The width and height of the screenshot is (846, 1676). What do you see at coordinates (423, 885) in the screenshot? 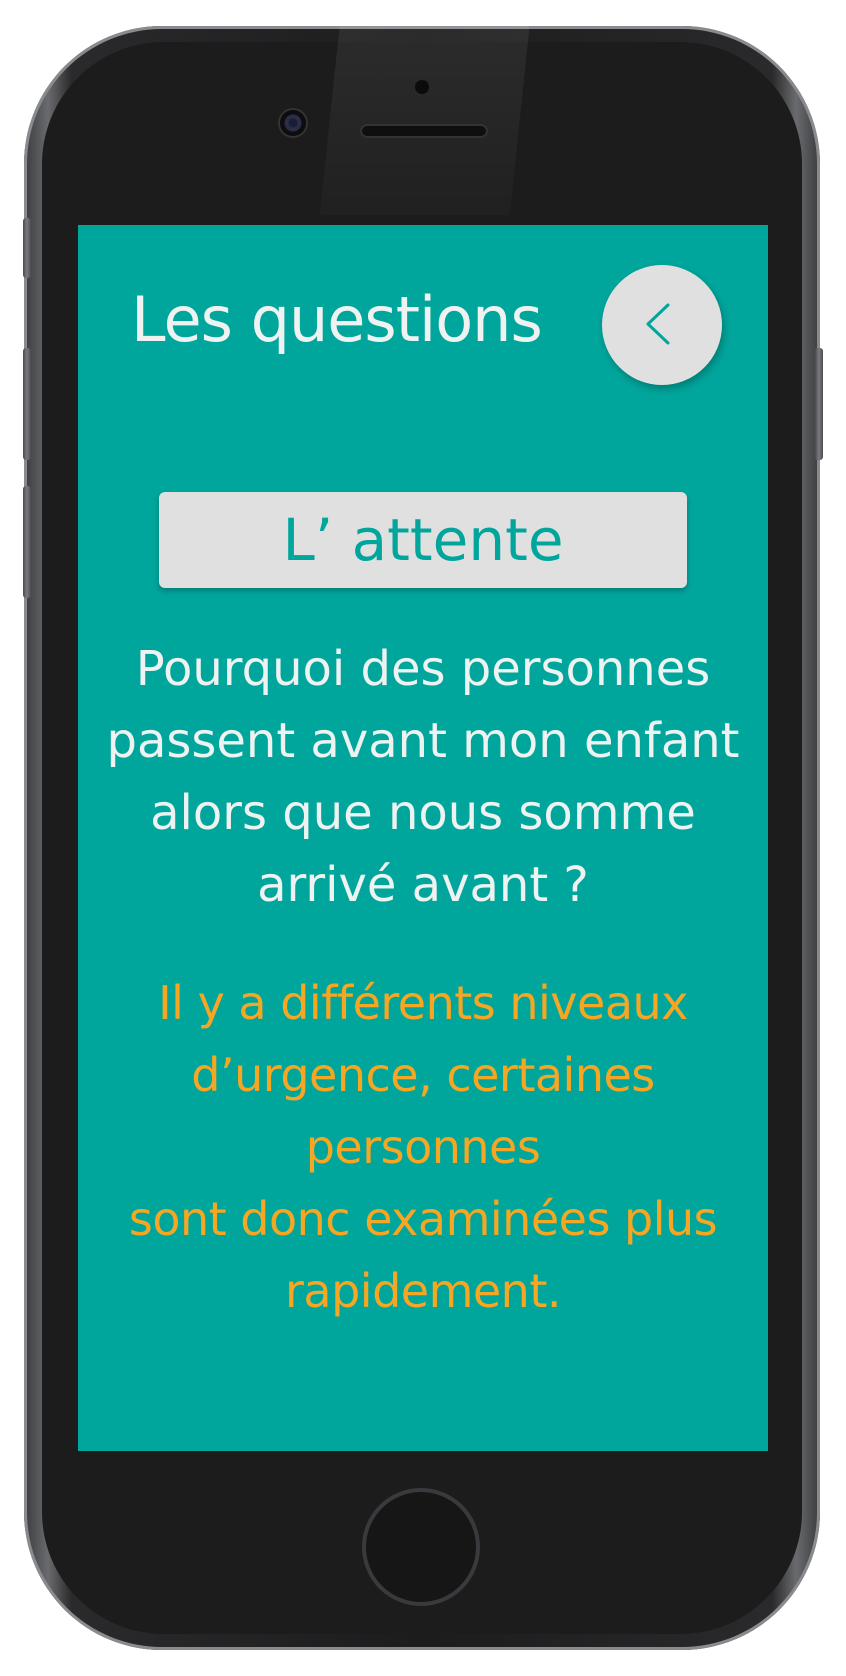
I see `question-line: arrivé avant ?` at bounding box center [423, 885].